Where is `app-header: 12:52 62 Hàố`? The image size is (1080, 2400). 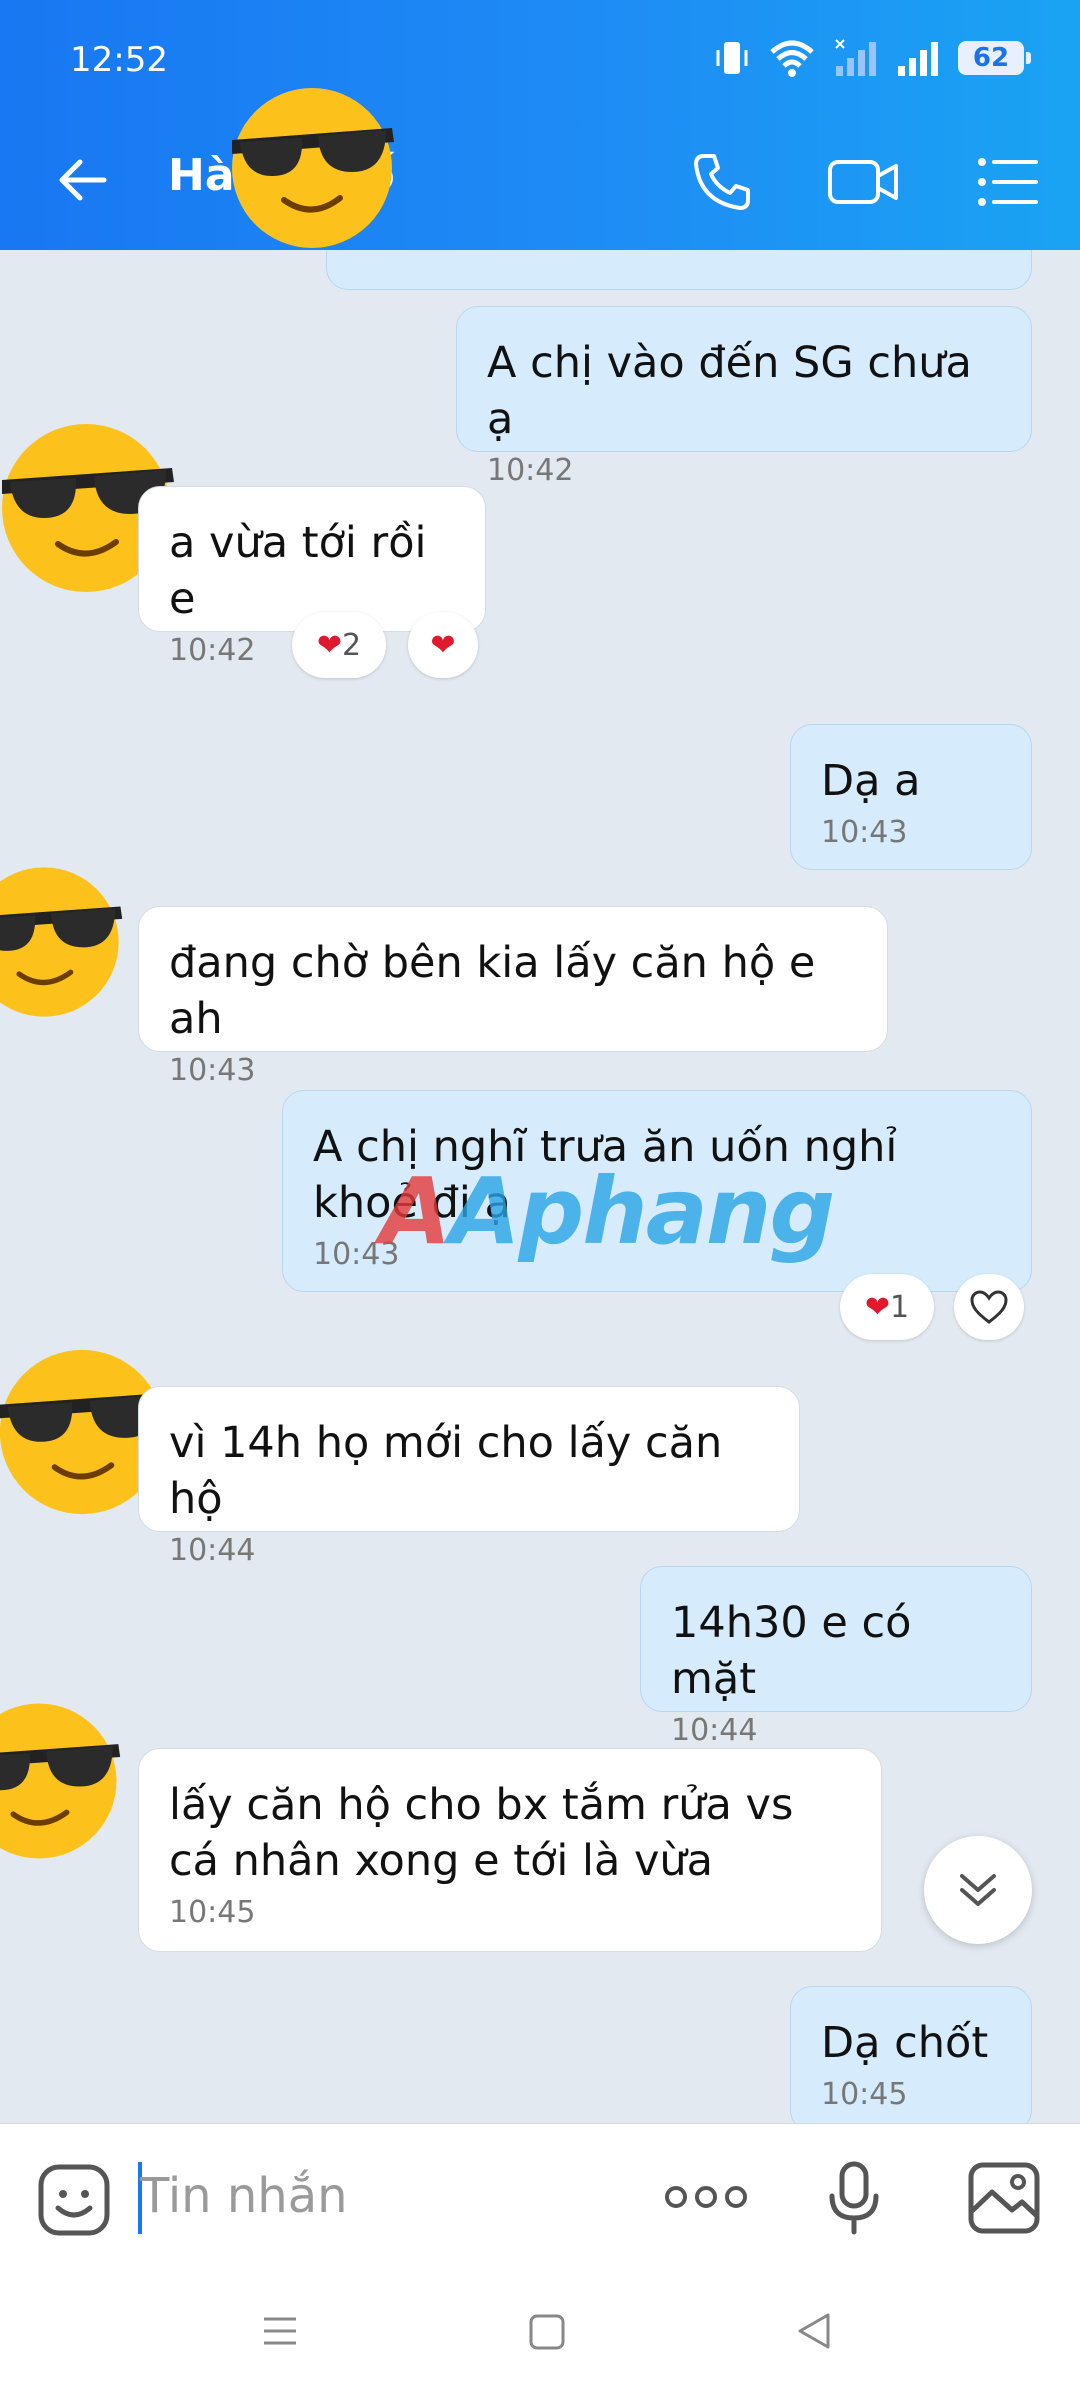 app-header: 12:52 62 Hàố is located at coordinates (540, 125).